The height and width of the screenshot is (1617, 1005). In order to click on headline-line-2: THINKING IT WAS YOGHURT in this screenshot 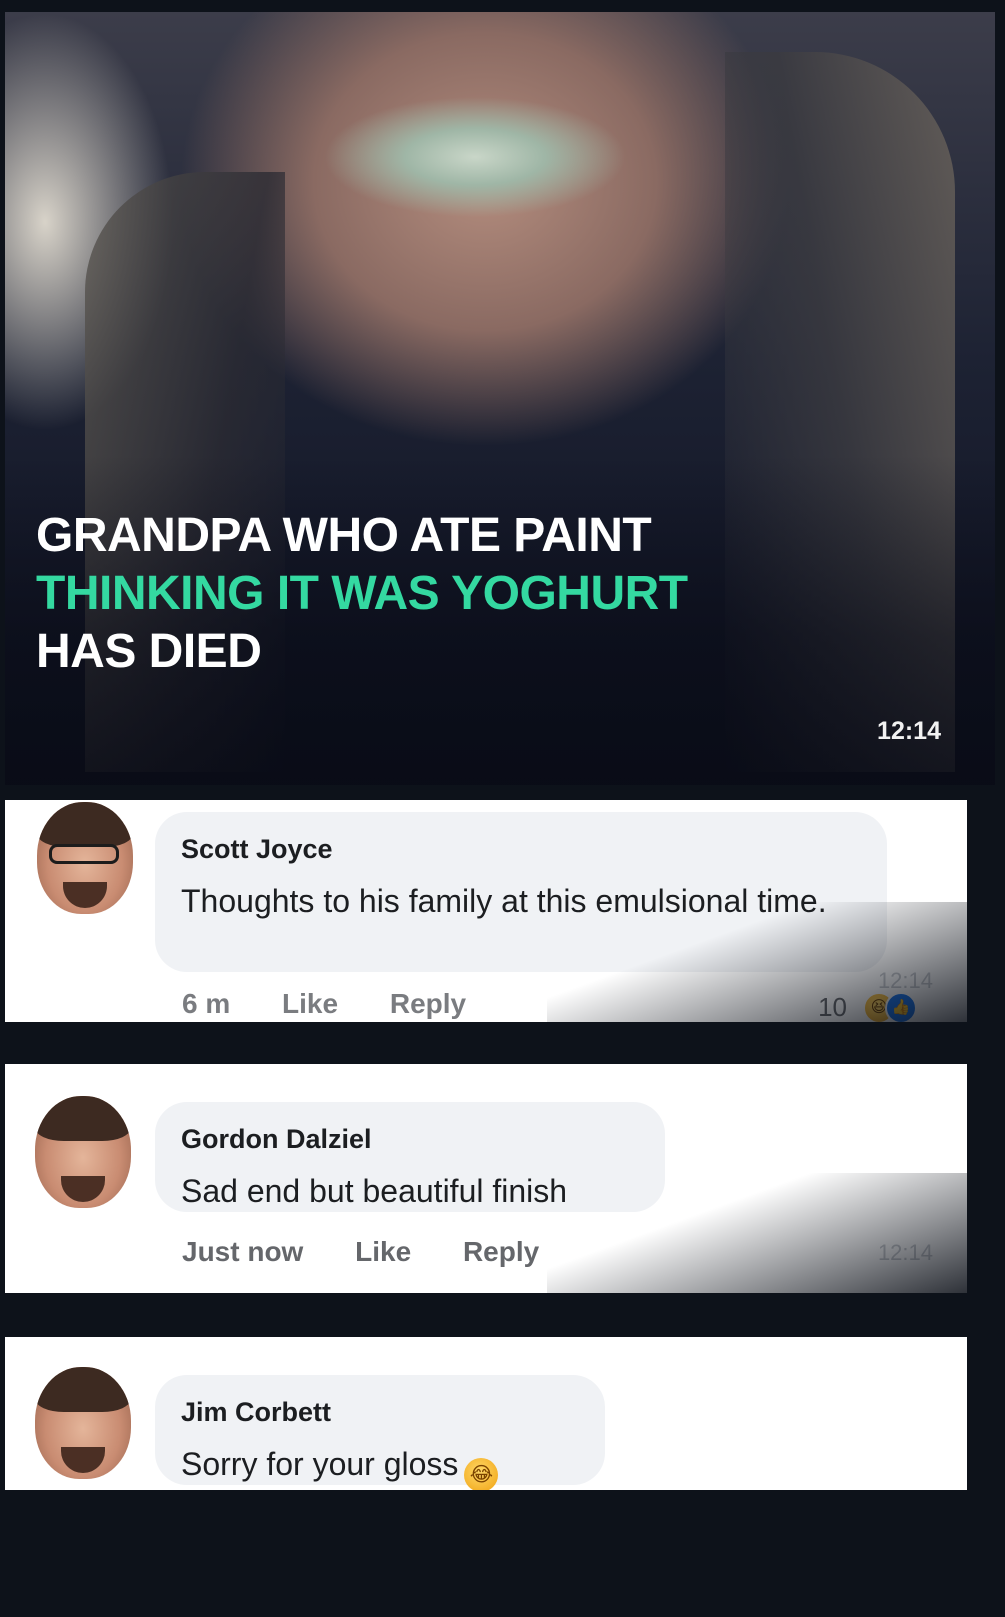, I will do `click(362, 593)`.